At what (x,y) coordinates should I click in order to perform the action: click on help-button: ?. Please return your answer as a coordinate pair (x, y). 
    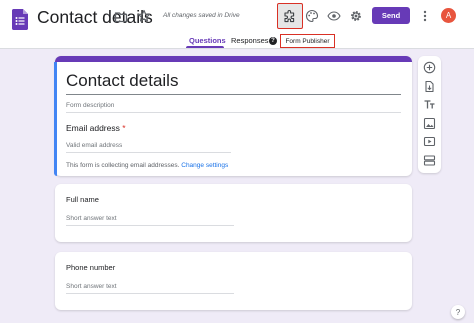
    Looking at the image, I should click on (458, 312).